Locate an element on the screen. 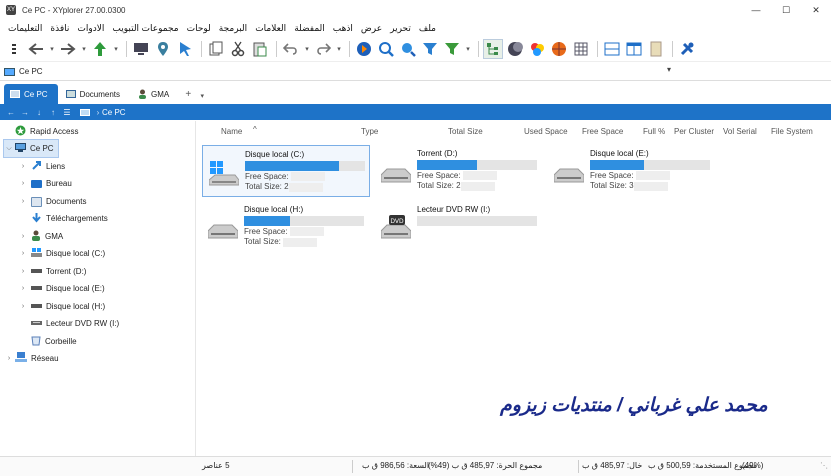  chevron-down-icon: ⌵ is located at coordinates (9, 149).